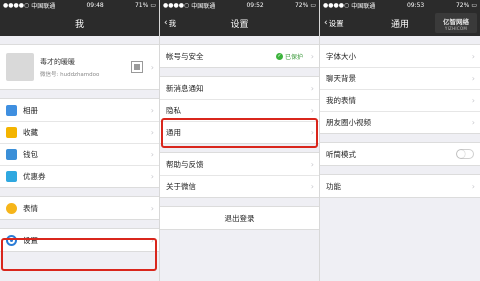  I want to click on menu-item-help-feedback: 帮助与反馈 ›, so click(239, 164).